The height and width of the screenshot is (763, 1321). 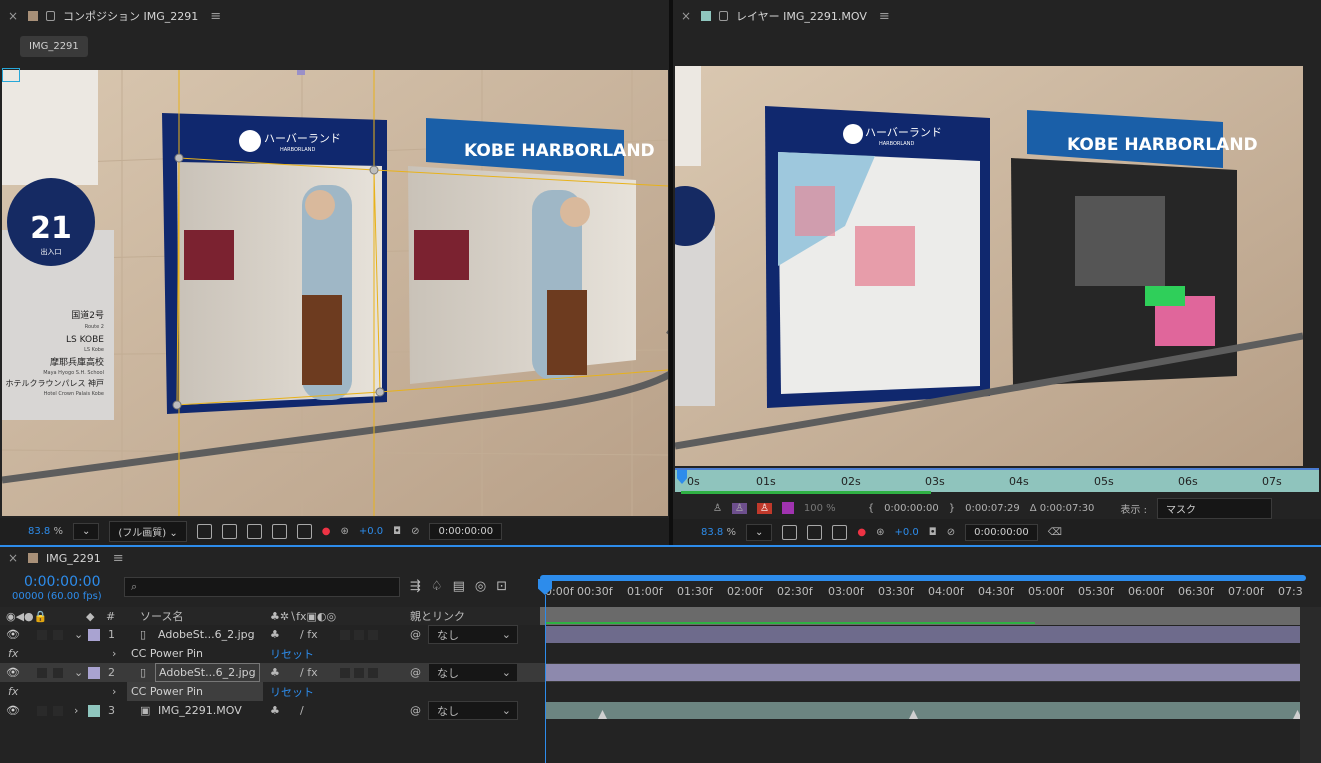 I want to click on color-channel-icon: ●, so click(x=861, y=532).